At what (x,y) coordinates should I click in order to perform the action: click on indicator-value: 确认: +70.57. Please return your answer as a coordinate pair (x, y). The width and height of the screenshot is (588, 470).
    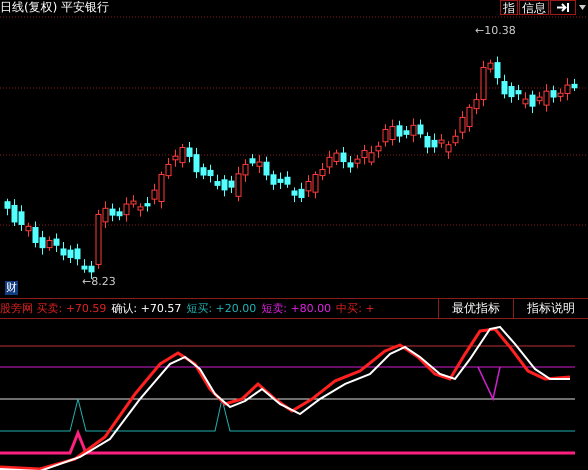
    Looking at the image, I should click on (146, 308).